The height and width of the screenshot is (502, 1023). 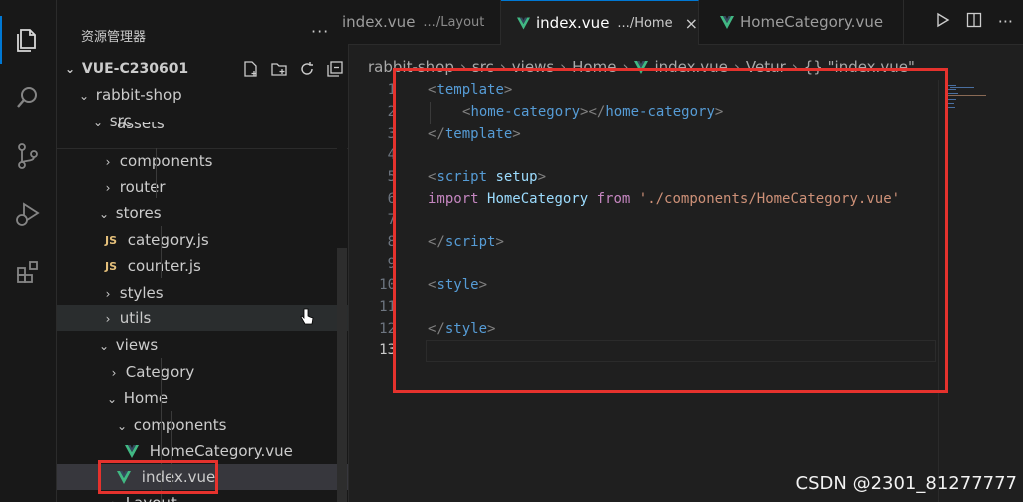 I want to click on line-number: 8, so click(x=391, y=242).